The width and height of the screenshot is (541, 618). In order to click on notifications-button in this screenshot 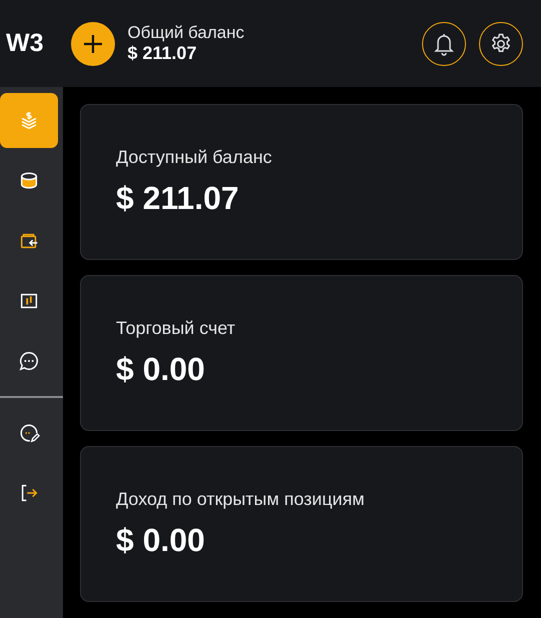, I will do `click(444, 44)`.